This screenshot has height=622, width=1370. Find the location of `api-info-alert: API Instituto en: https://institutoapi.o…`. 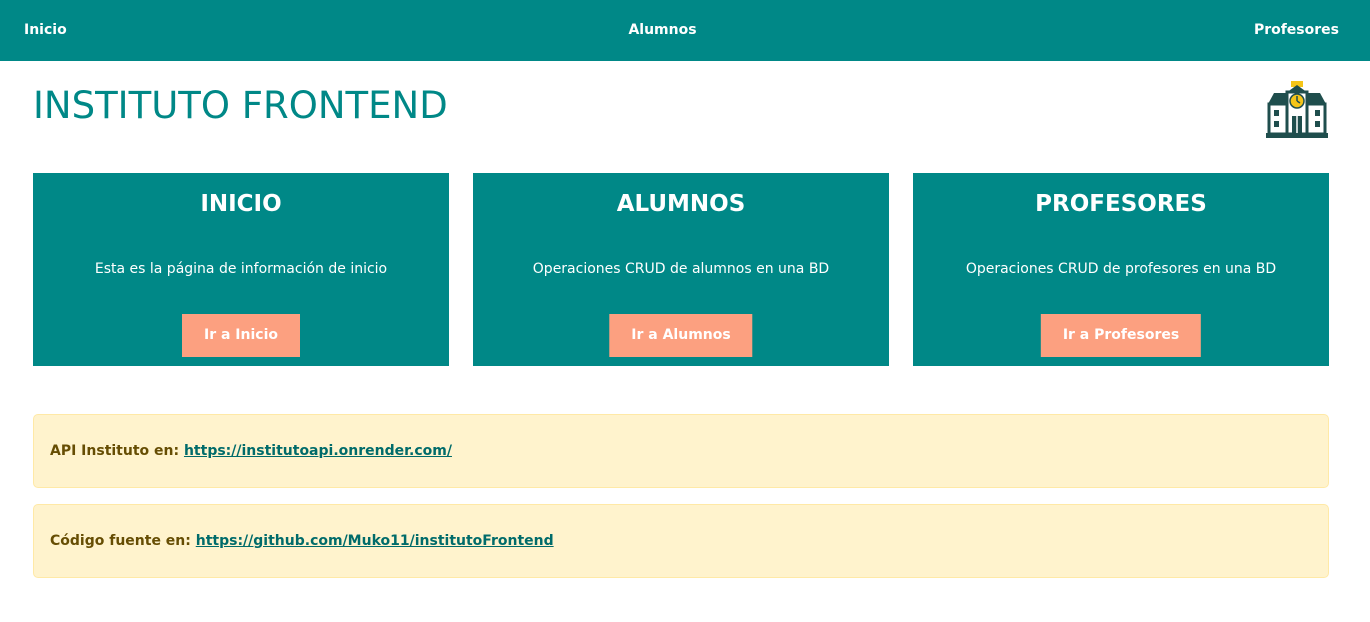

api-info-alert: API Instituto en: https://institutoapi.o… is located at coordinates (681, 451).